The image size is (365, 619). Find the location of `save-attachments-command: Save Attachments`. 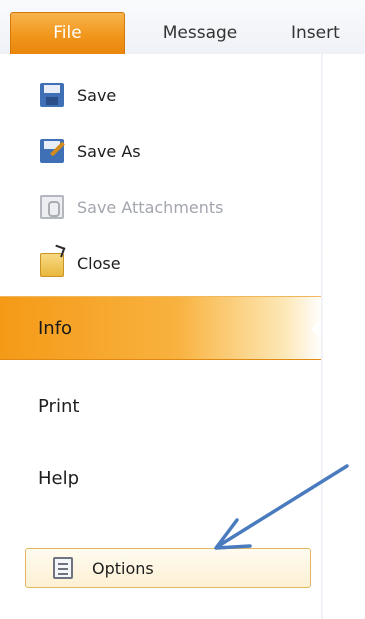

save-attachments-command: Save Attachments is located at coordinates (175, 207).